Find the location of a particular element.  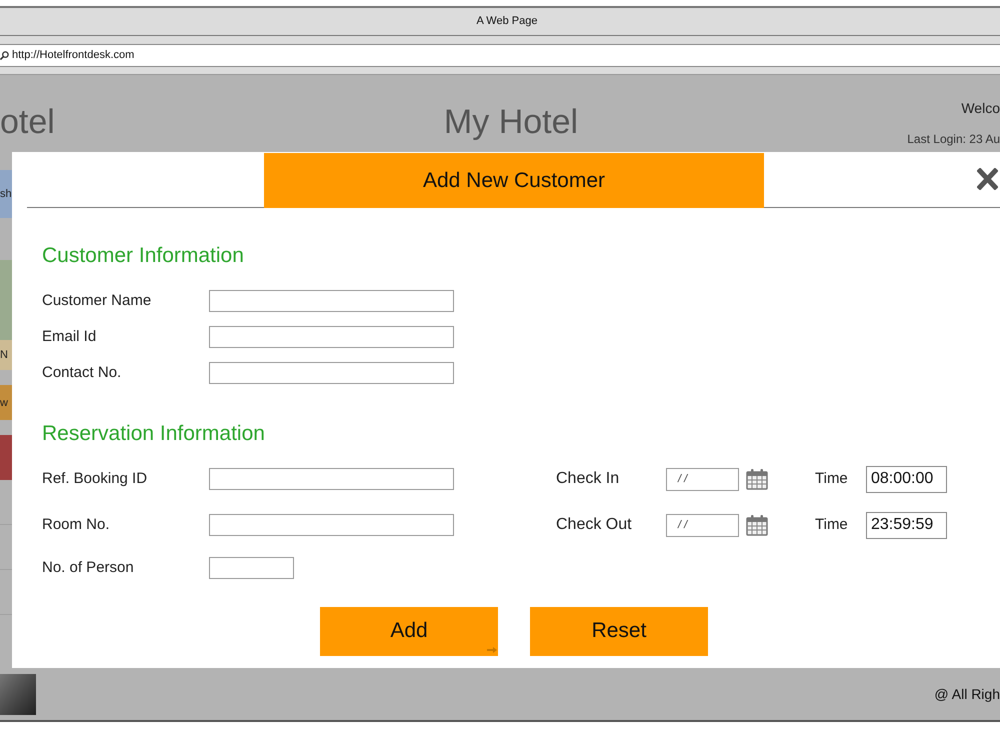

sidebar-item: N is located at coordinates (6, 355).